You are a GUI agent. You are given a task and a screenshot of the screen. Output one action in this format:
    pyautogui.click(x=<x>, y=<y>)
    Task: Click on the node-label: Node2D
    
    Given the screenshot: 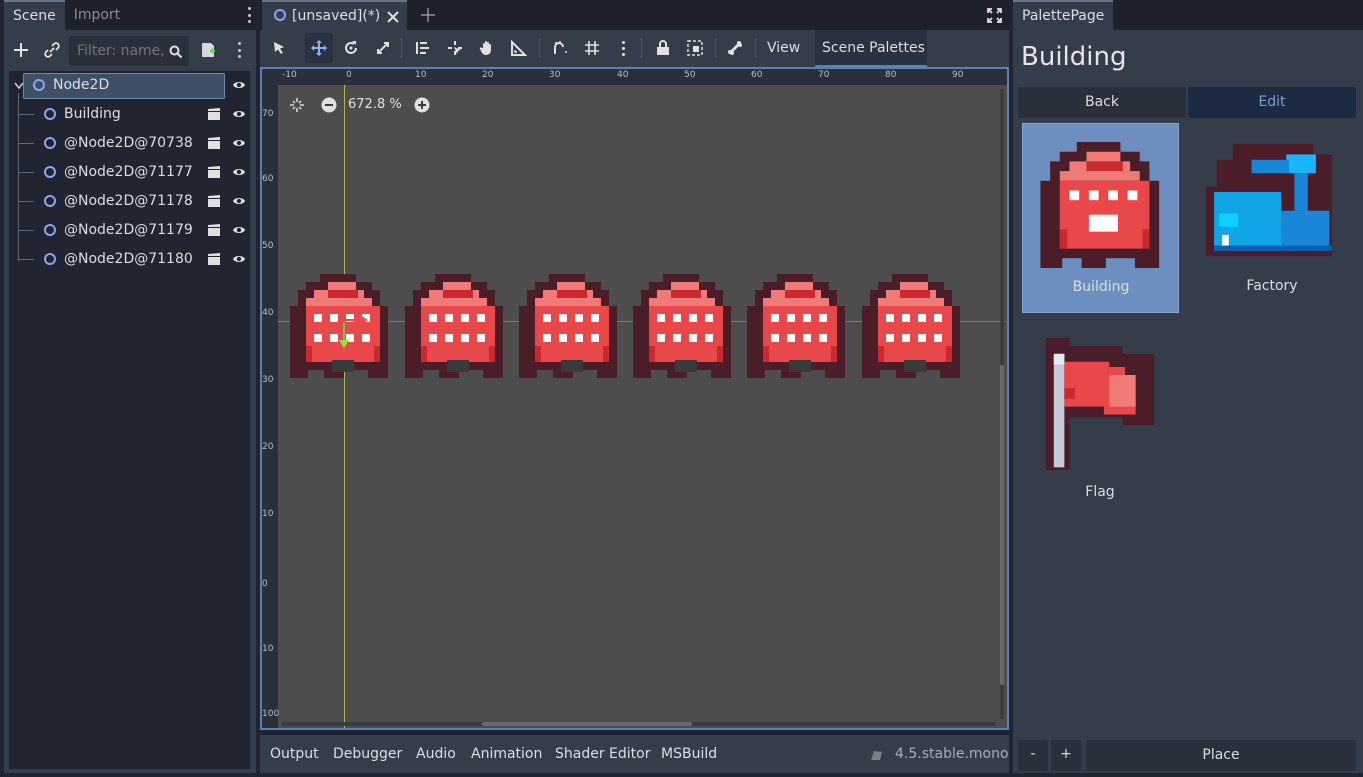 What is the action you would take?
    pyautogui.click(x=81, y=85)
    